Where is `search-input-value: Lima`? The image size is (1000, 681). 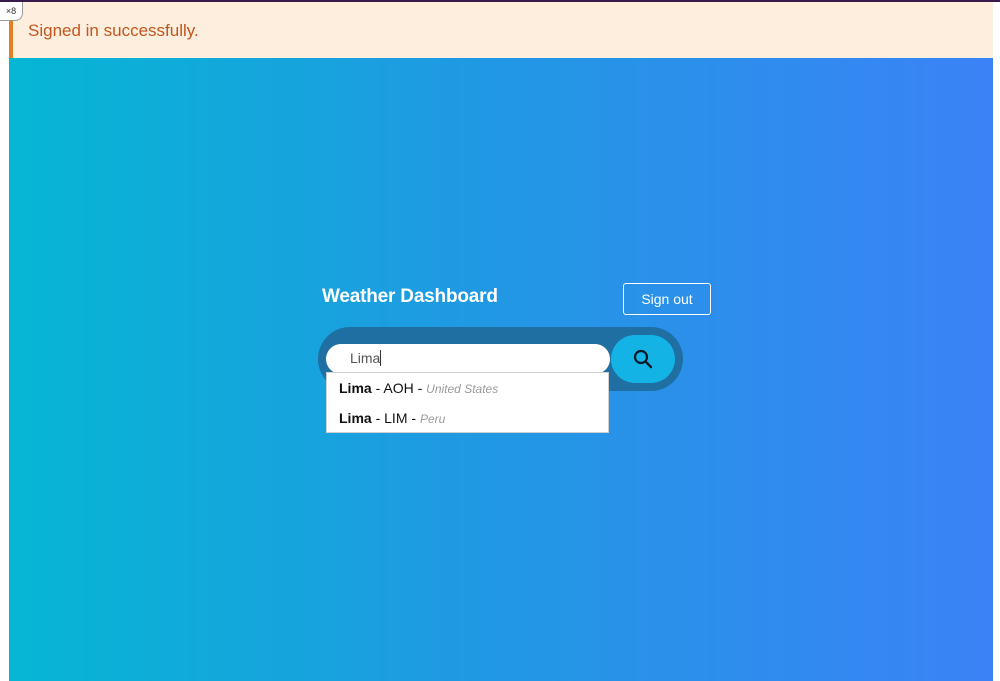 search-input-value: Lima is located at coordinates (366, 358).